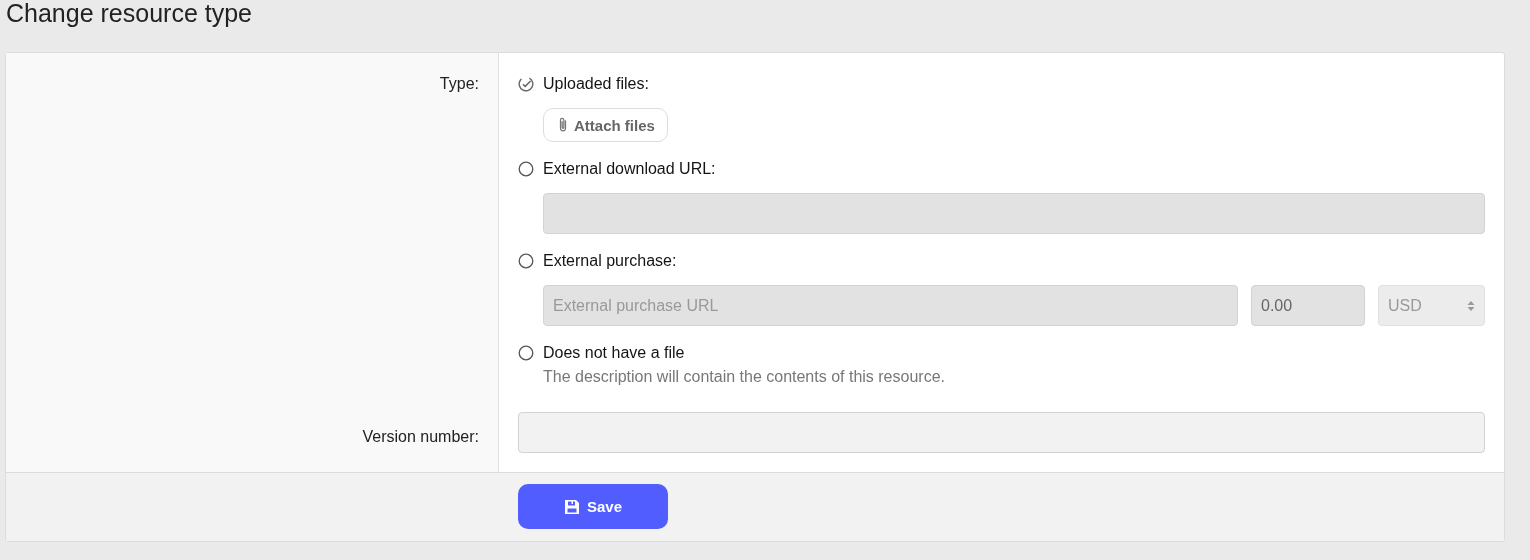  I want to click on page-title: Change resource type, so click(129, 14).